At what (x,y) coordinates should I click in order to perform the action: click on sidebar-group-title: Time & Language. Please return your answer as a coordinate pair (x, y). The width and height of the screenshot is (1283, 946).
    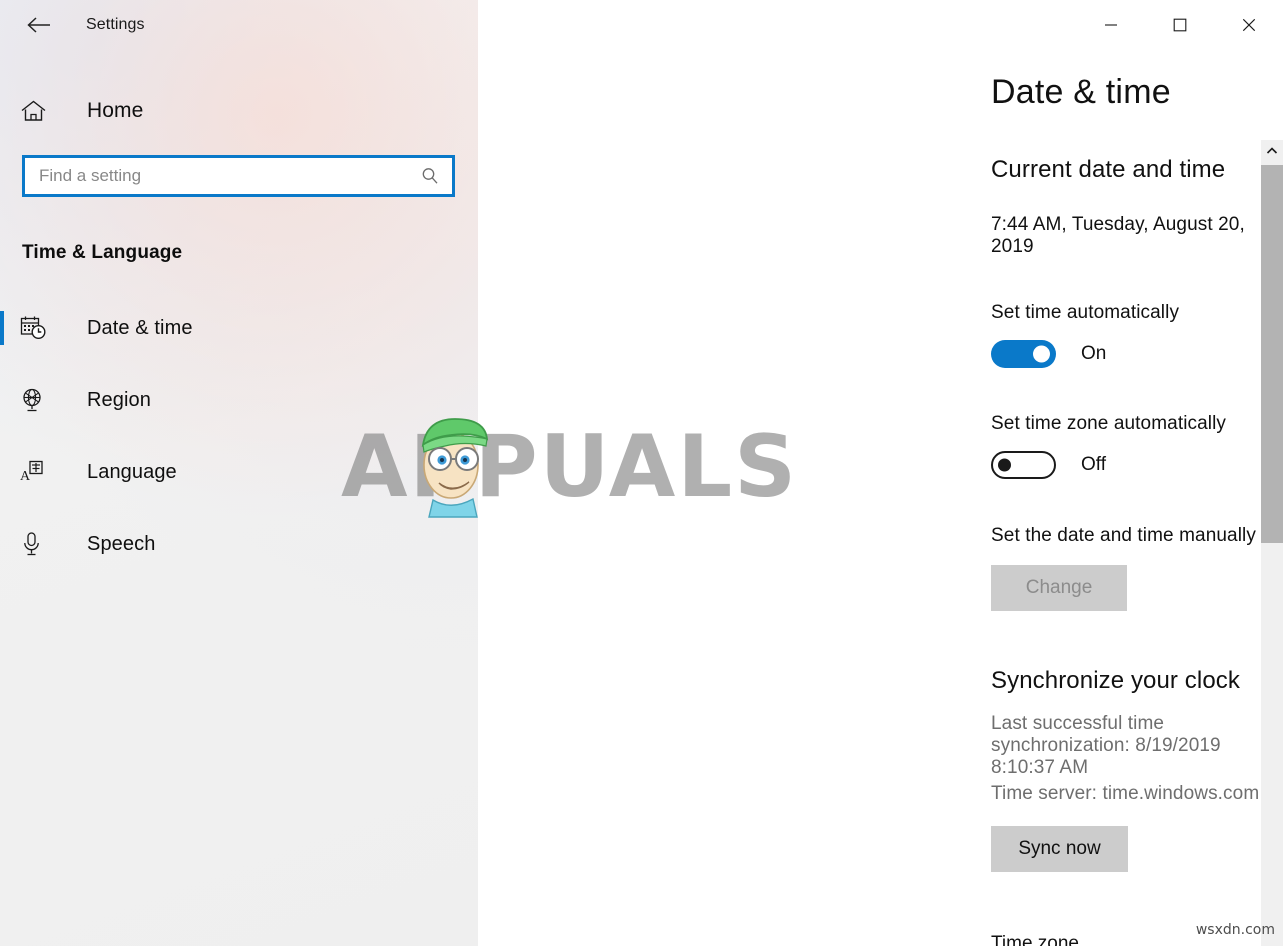
    Looking at the image, I should click on (102, 252).